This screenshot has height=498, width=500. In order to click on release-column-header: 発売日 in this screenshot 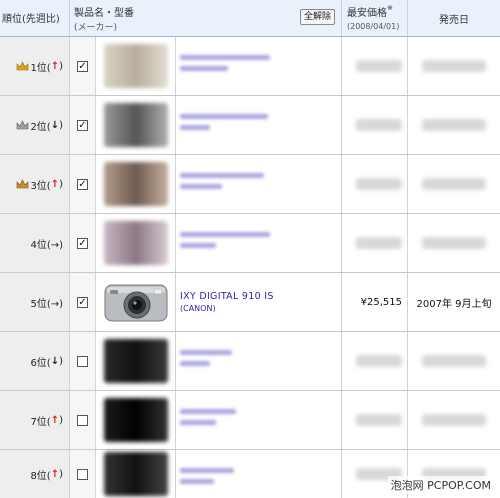, I will do `click(454, 18)`.